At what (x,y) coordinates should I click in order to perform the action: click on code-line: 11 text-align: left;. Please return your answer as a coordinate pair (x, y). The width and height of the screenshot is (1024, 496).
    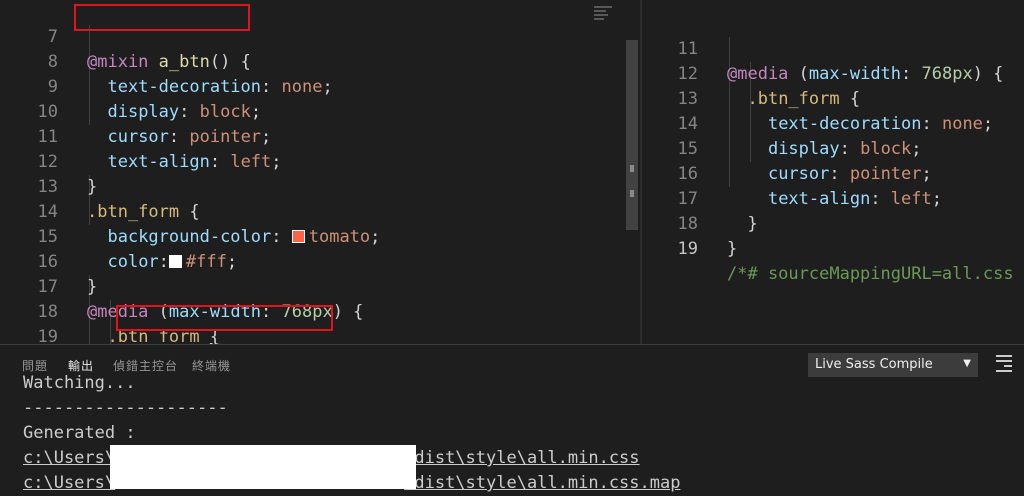
    Looking at the image, I should click on (141, 136).